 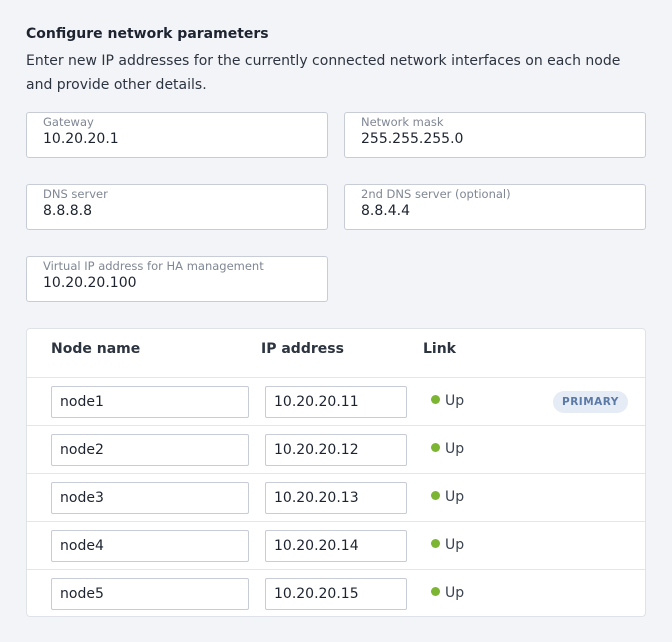 I want to click on table-row: Up PRIMARY, so click(x=336, y=401).